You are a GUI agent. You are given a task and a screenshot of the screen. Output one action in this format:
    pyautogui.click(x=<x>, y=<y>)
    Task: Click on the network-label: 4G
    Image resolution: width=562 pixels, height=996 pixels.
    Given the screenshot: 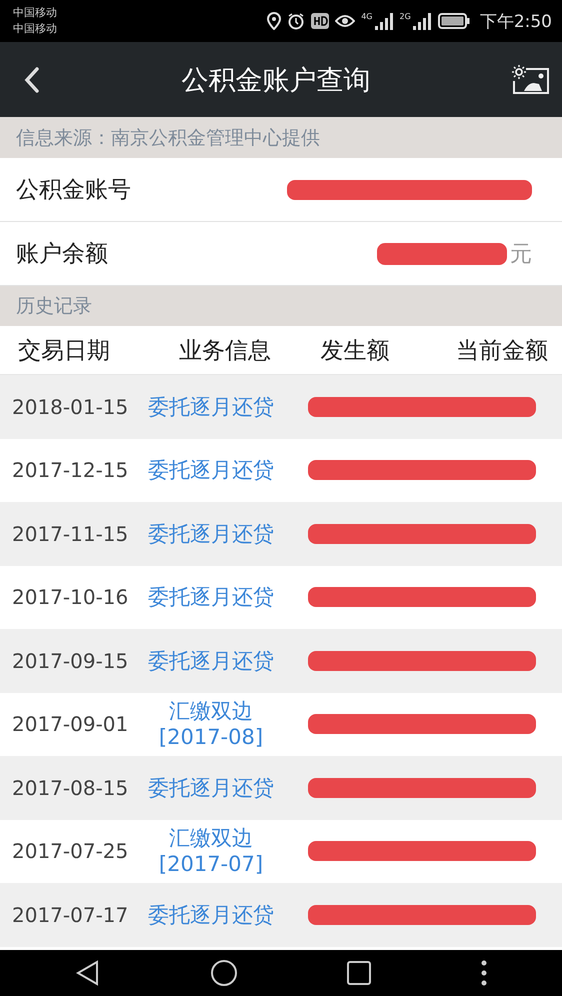 What is the action you would take?
    pyautogui.click(x=367, y=16)
    